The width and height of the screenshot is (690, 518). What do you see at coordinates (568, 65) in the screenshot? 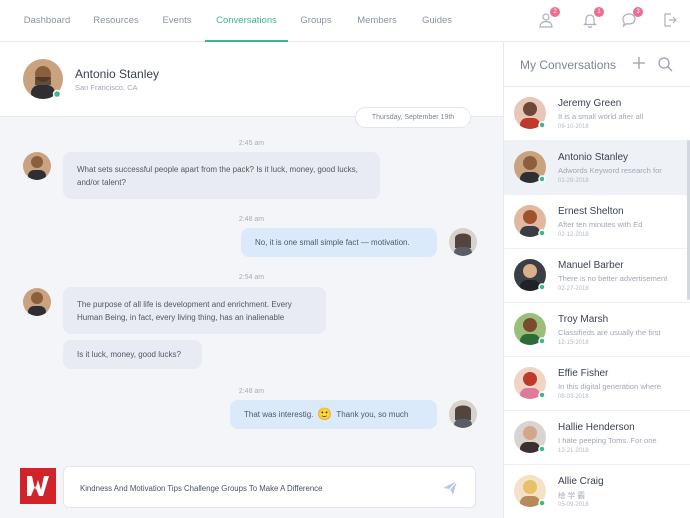
I see `sidebar-title: My Conversations` at bounding box center [568, 65].